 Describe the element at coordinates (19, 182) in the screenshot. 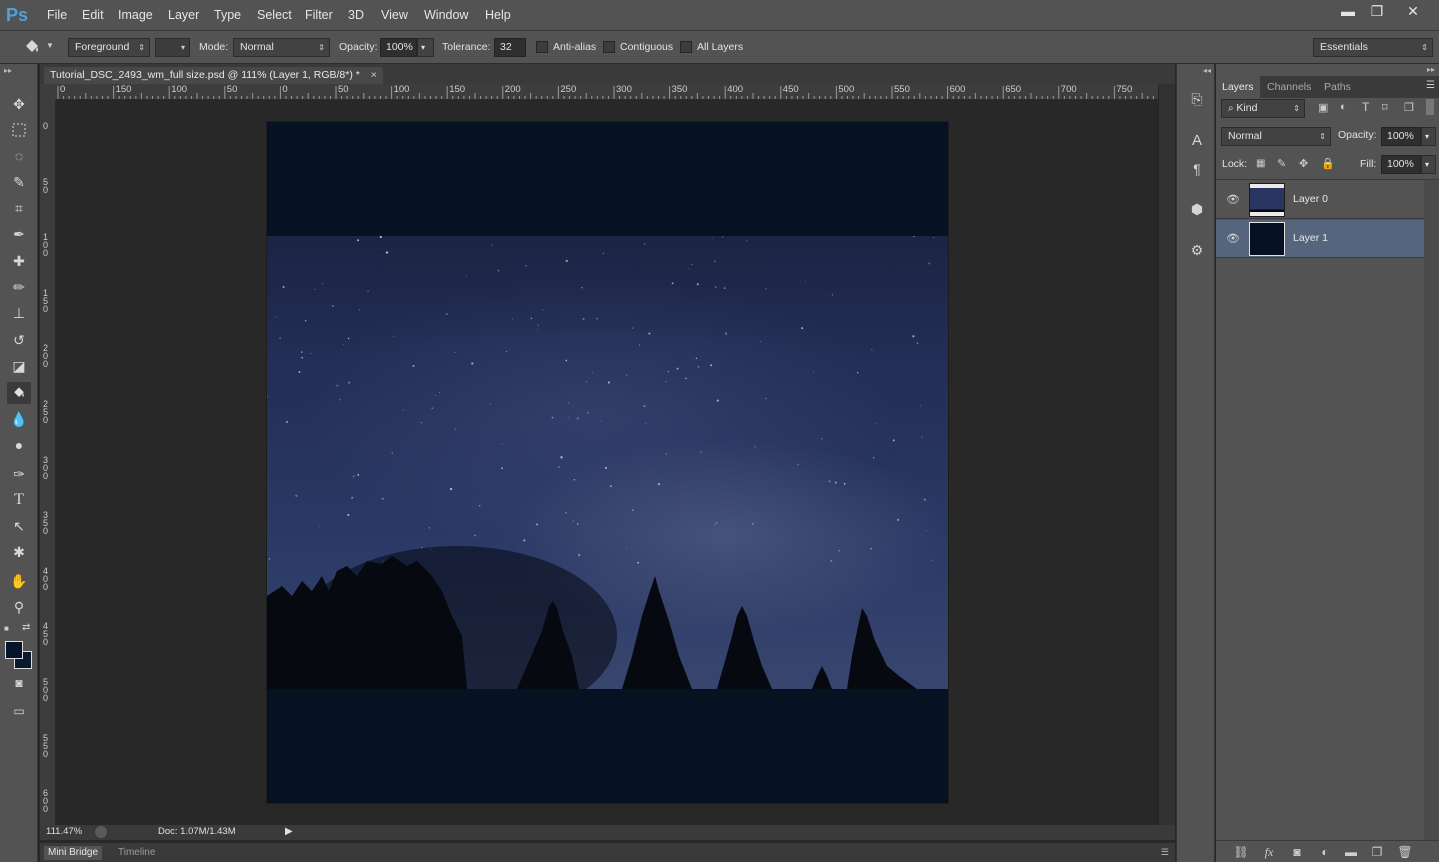

I see `quick-selection-tool-icon: ✎` at that location.